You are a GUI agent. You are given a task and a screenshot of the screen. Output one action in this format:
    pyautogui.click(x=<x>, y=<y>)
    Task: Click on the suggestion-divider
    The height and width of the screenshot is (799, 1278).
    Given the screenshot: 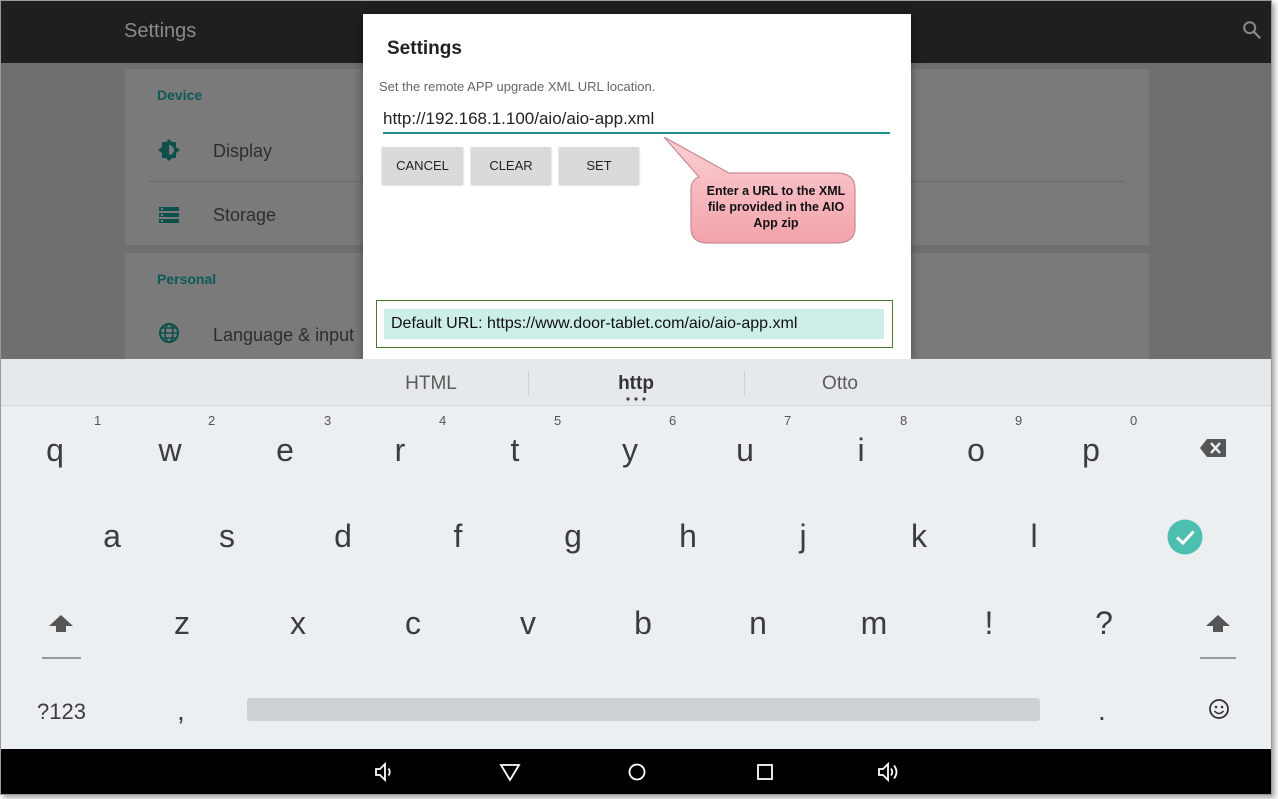 What is the action you would take?
    pyautogui.click(x=528, y=383)
    